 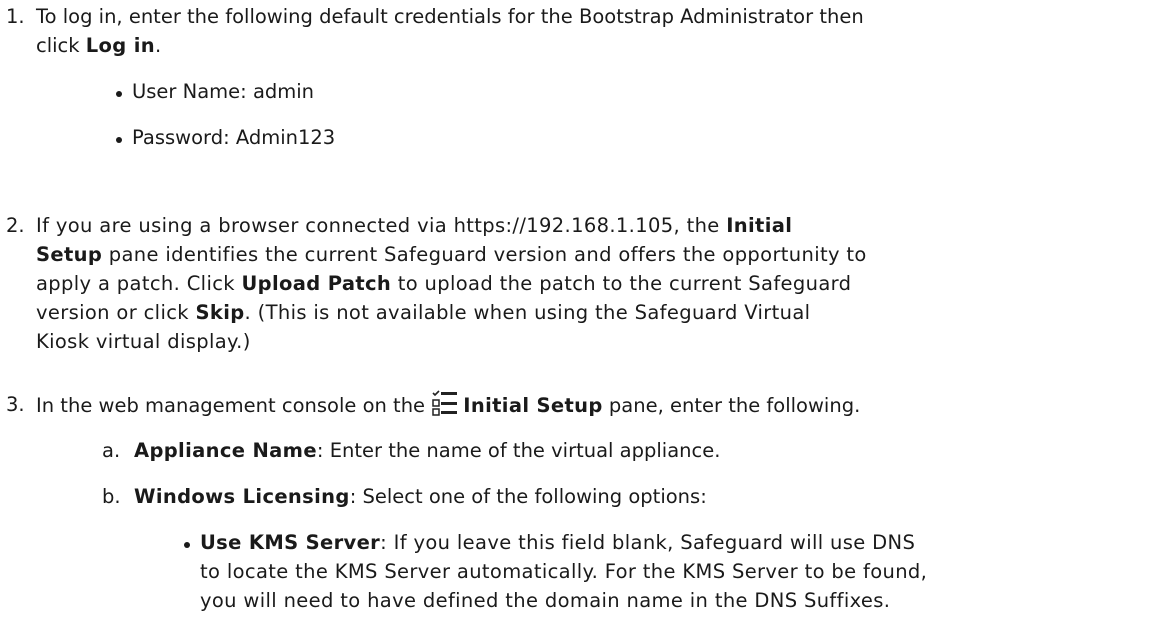 What do you see at coordinates (69, 254) in the screenshot?
I see `setup-term: Setup` at bounding box center [69, 254].